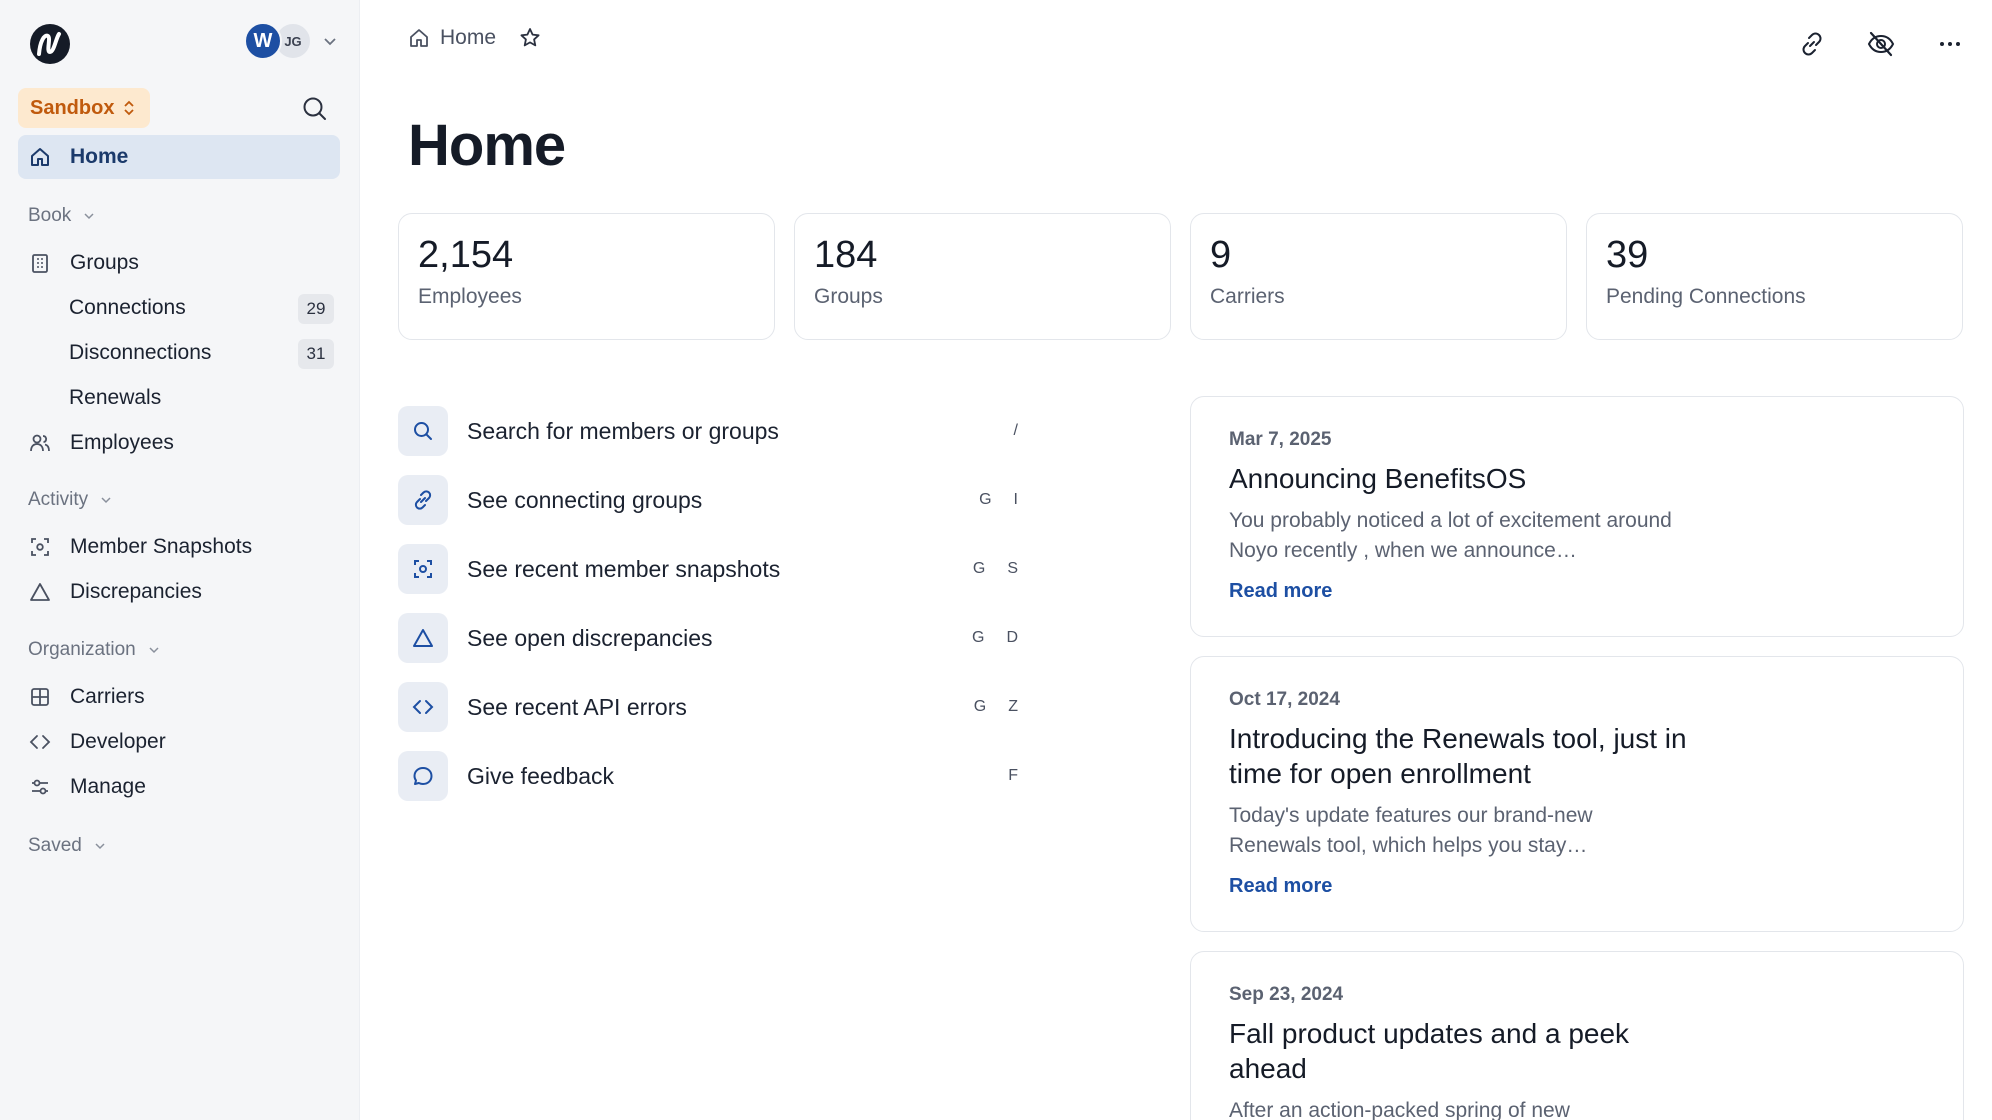 The image size is (1992, 1120). Describe the element at coordinates (127, 307) in the screenshot. I see `sidebar-item-label: Connections` at that location.